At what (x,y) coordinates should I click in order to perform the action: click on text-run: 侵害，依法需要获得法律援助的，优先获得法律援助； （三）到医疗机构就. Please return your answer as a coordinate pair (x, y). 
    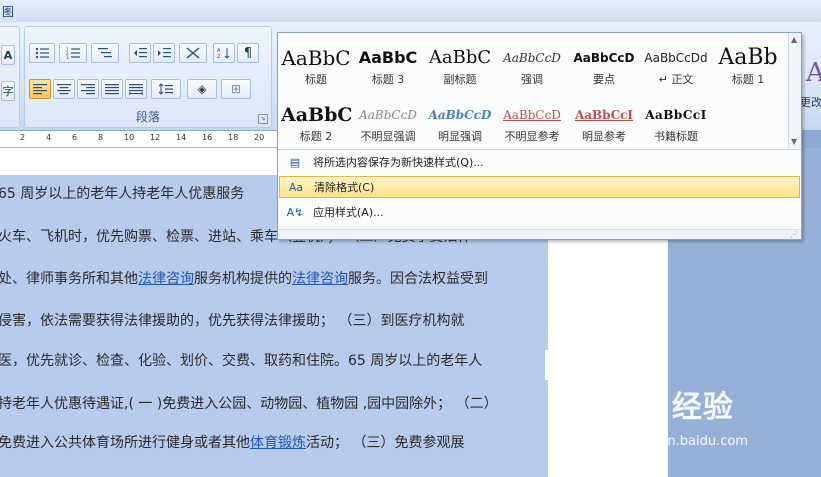
    Looking at the image, I should click on (232, 321).